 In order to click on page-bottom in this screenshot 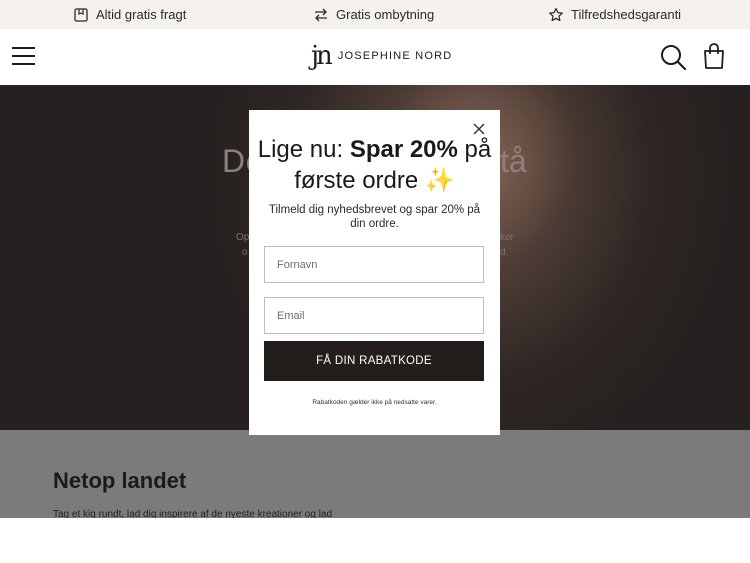, I will do `click(375, 540)`.